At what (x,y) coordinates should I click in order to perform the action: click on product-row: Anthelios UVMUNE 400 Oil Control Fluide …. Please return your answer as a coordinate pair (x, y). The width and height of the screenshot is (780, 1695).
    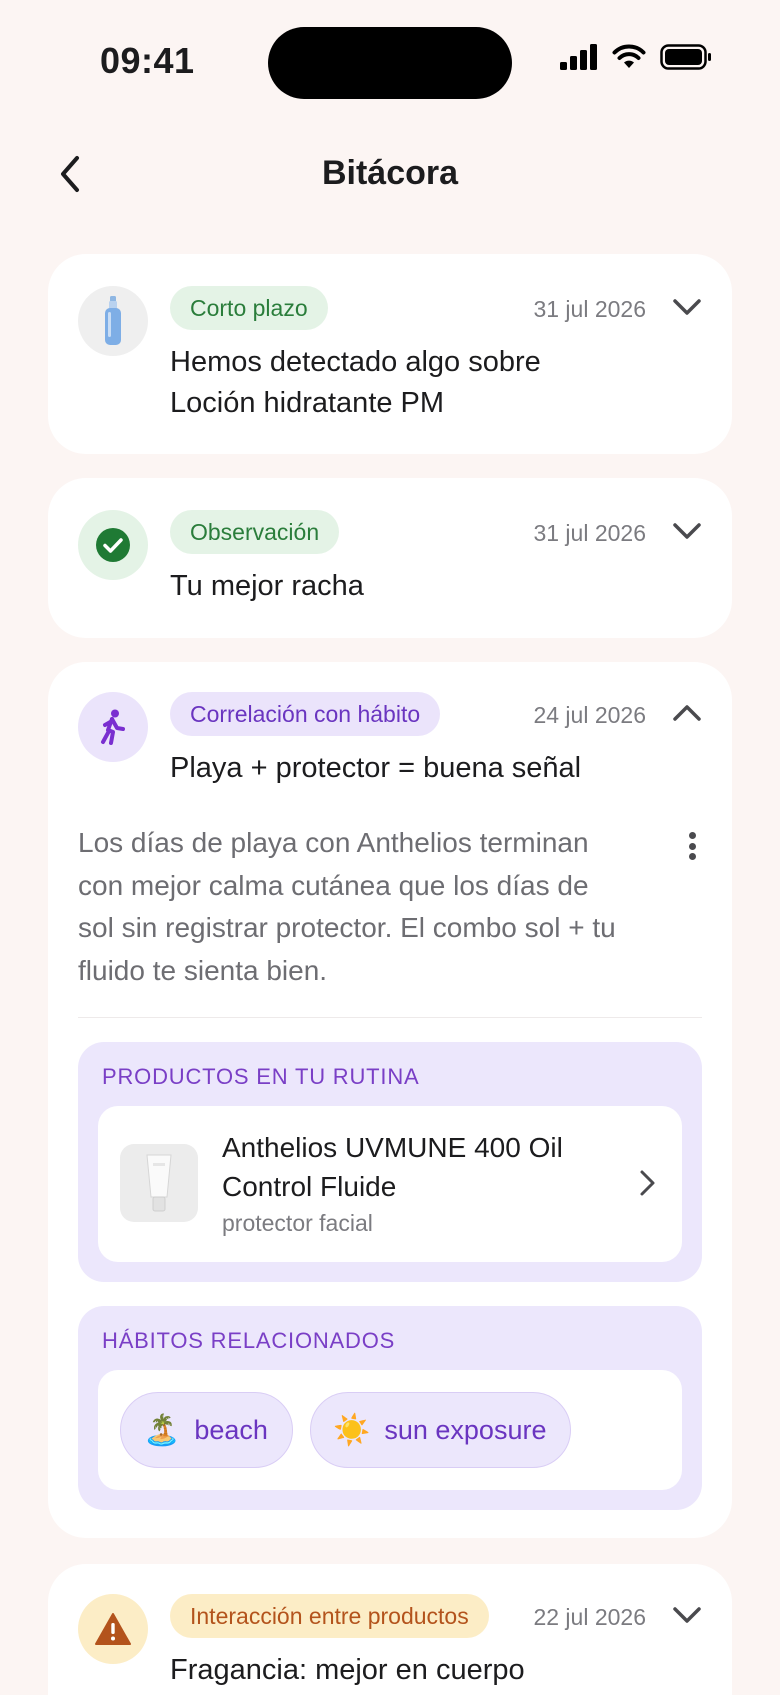
    Looking at the image, I should click on (390, 1184).